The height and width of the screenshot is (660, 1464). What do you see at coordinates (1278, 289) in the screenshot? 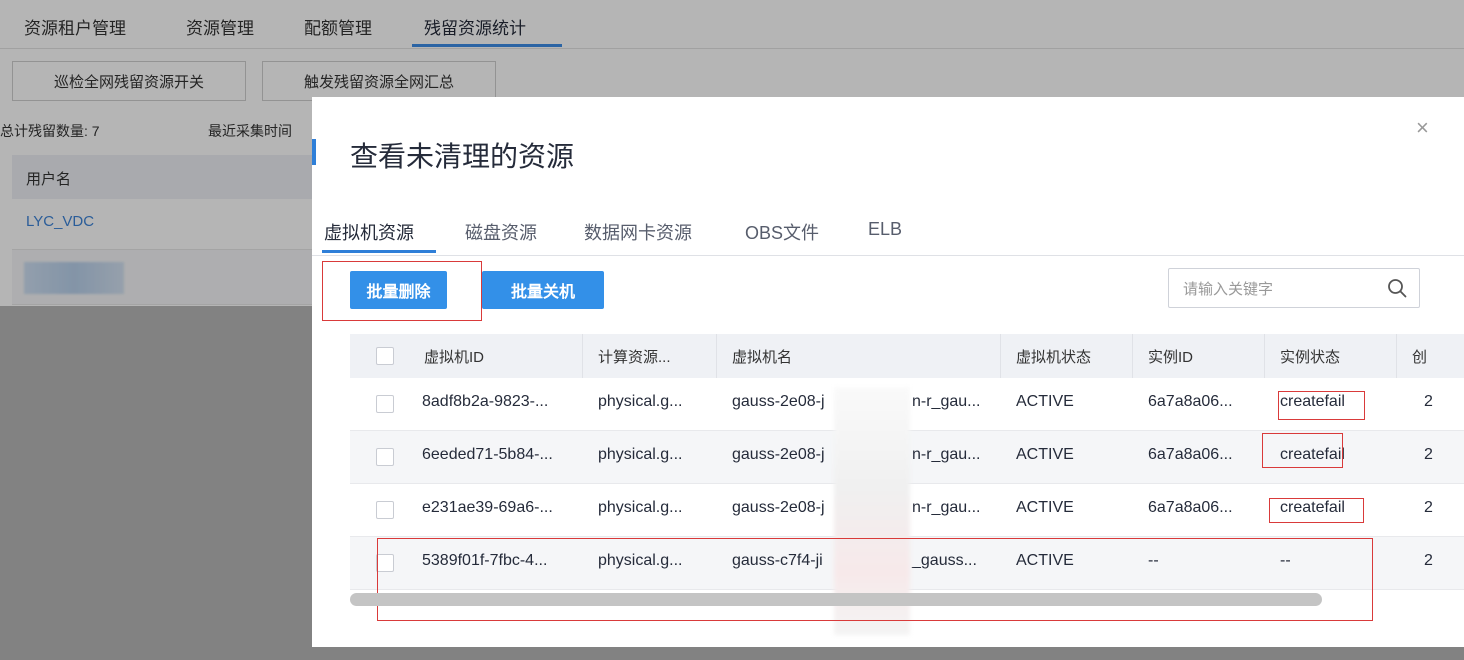
I see `search-input` at bounding box center [1278, 289].